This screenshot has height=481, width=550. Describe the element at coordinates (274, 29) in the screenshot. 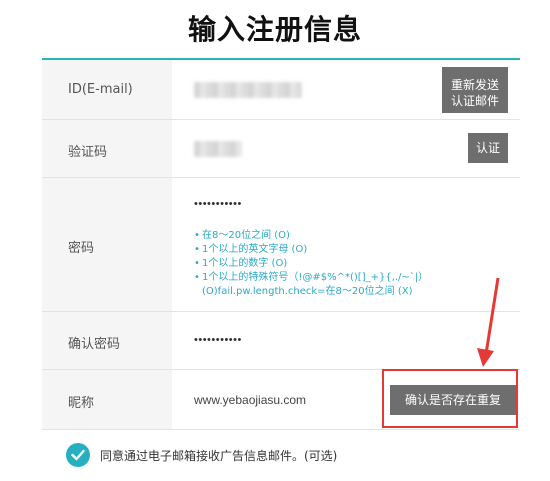

I see `page-title: 输入注册信息` at that location.